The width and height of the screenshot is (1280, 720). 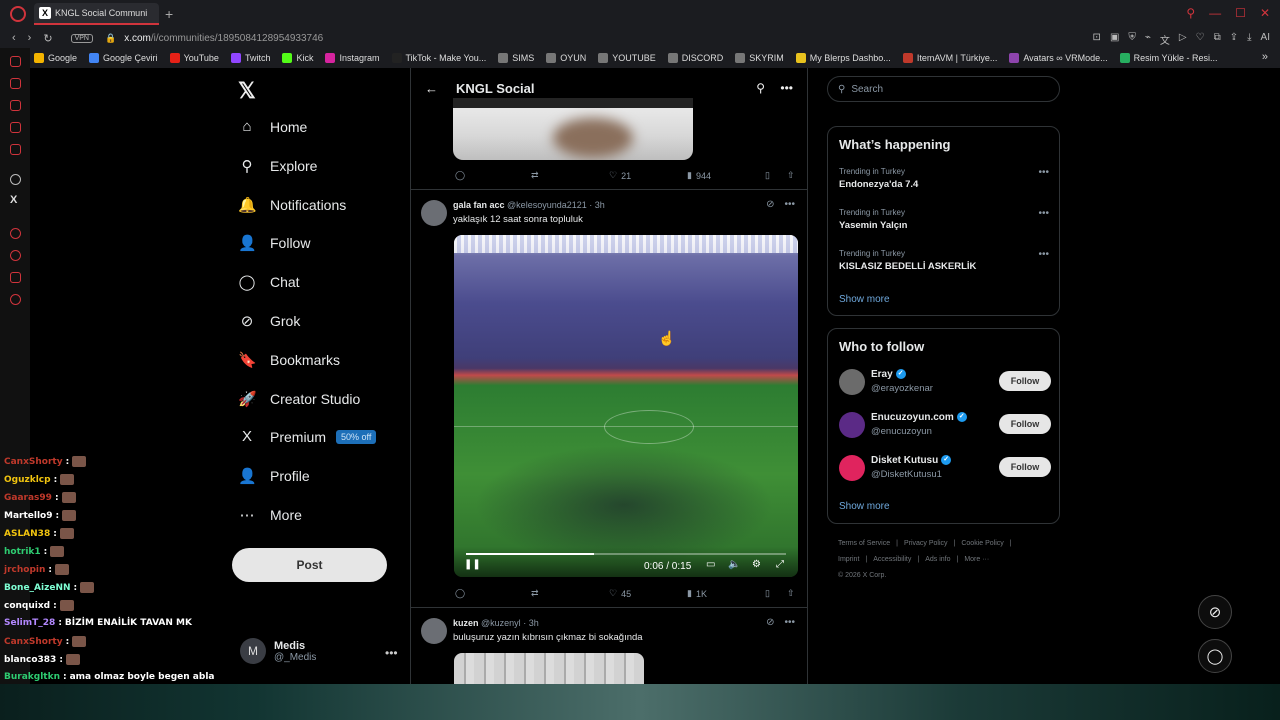 What do you see at coordinates (27, 534) in the screenshot?
I see `chat-username: ASLAN38` at bounding box center [27, 534].